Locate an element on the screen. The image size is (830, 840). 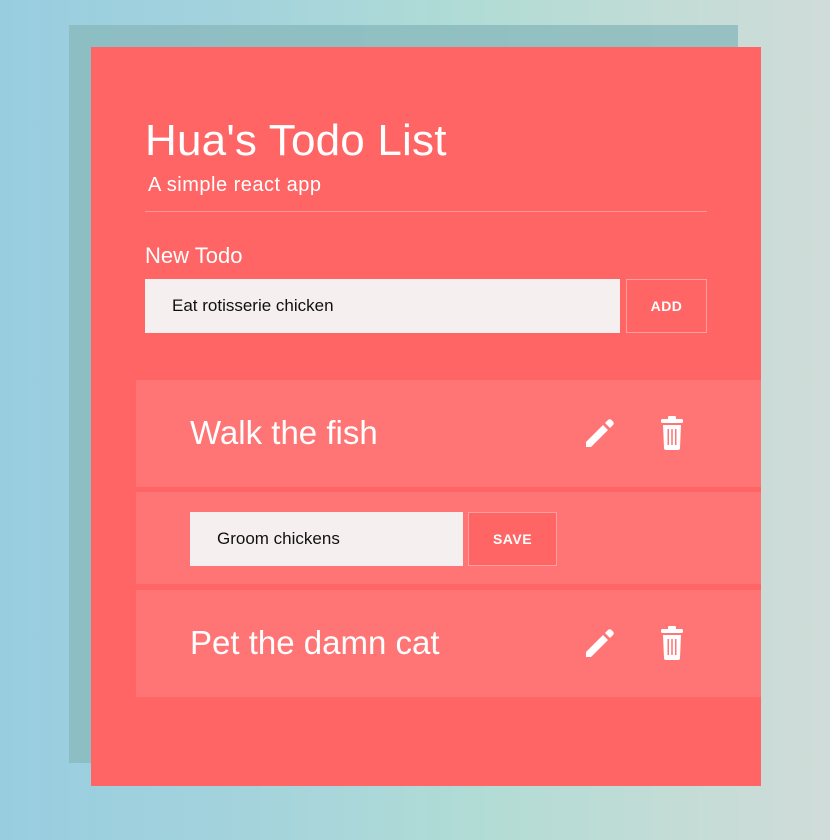
new-todo-input is located at coordinates (382, 306).